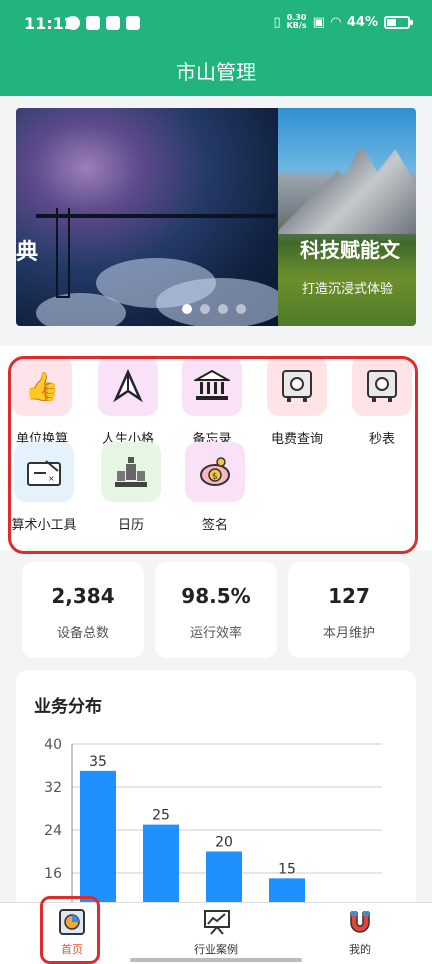 The height and width of the screenshot is (964, 432). What do you see at coordinates (53, 831) in the screenshot?
I see `y-tick-label: 24` at bounding box center [53, 831].